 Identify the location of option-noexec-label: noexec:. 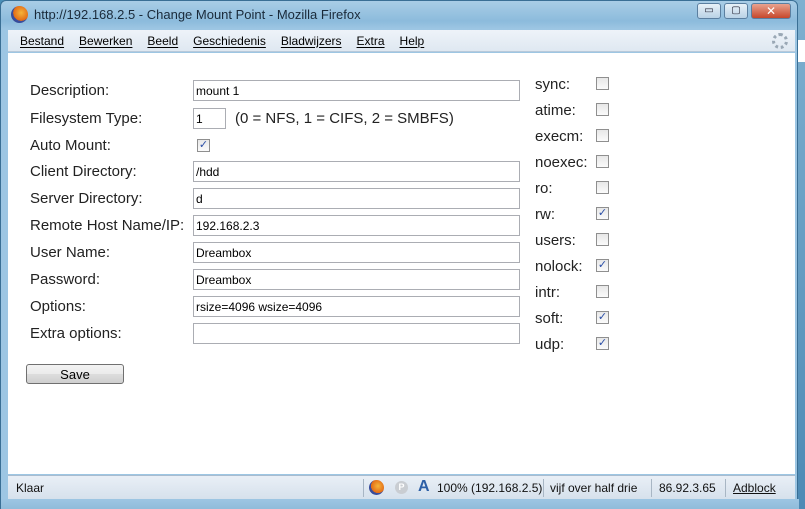
(561, 162).